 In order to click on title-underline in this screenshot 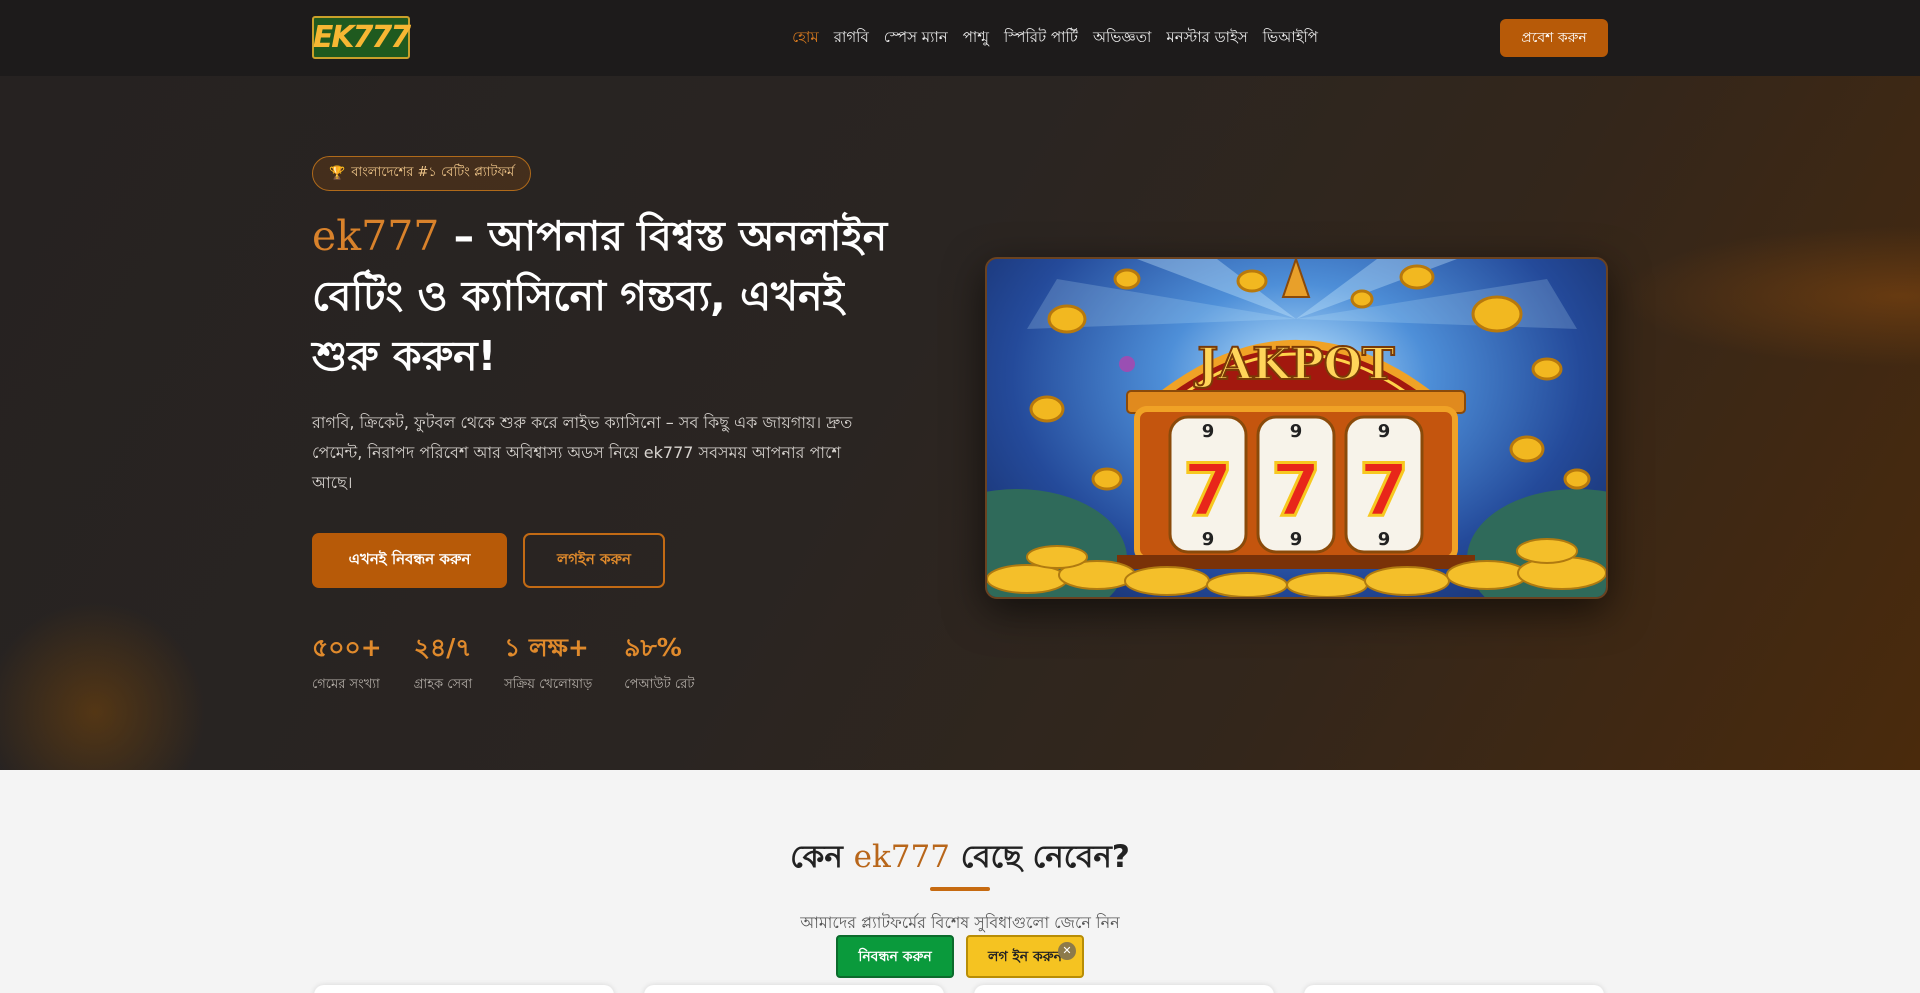, I will do `click(960, 889)`.